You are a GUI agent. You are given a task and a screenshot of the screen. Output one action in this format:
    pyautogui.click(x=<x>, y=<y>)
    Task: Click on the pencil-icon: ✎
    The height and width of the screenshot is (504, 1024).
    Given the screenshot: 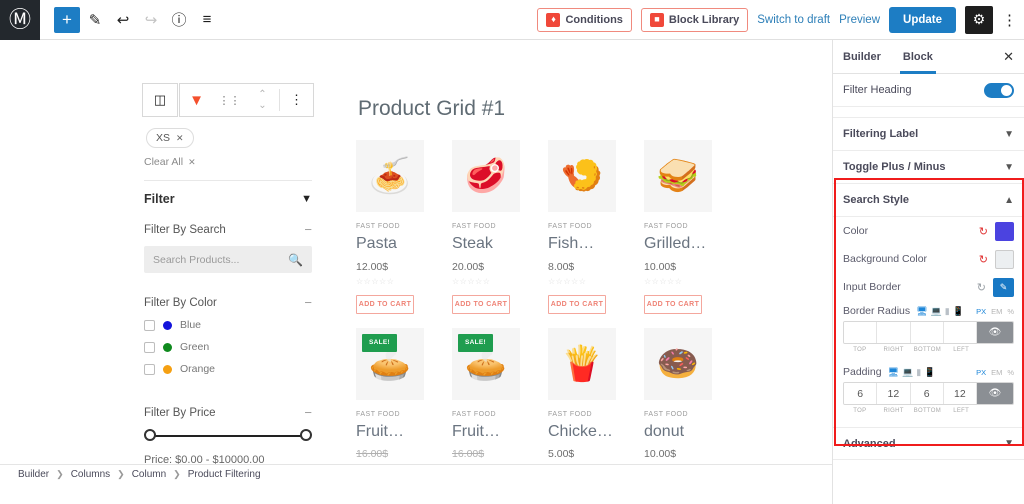 What is the action you would take?
    pyautogui.click(x=1003, y=287)
    